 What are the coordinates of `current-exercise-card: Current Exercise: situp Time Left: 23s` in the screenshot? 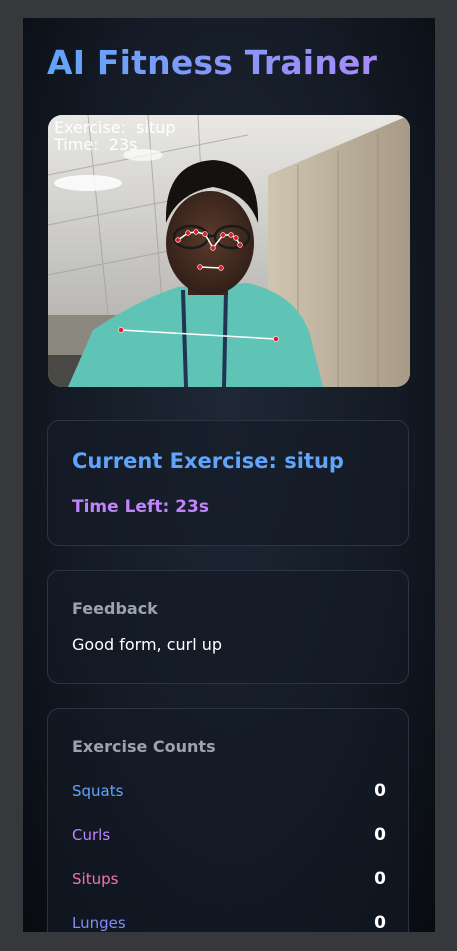 It's located at (228, 483).